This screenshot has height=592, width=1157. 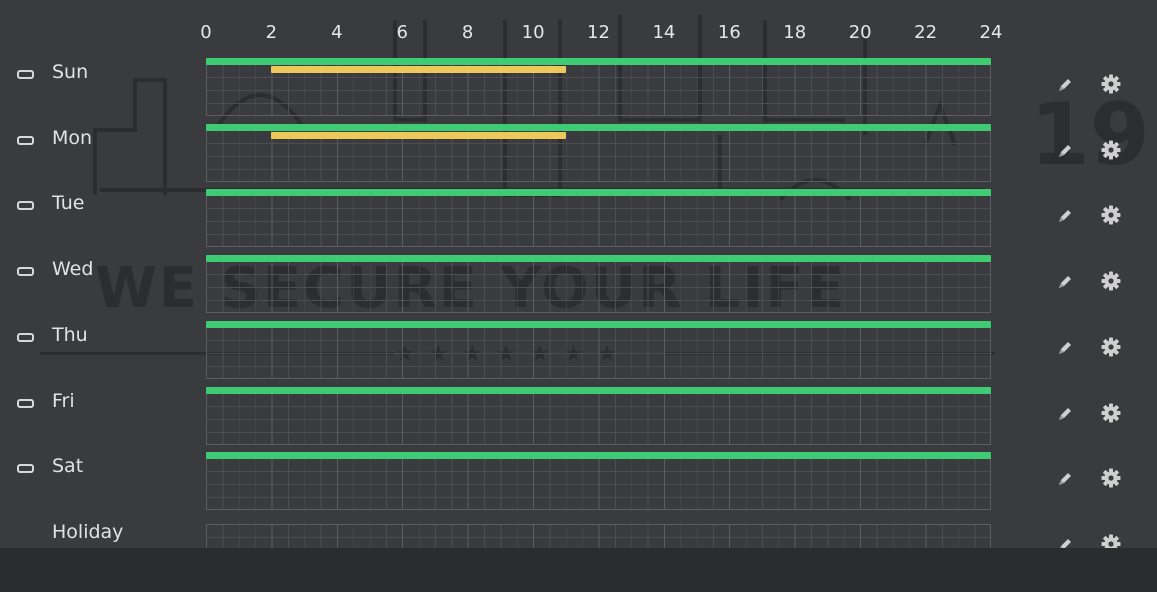 What do you see at coordinates (467, 32) in the screenshot?
I see `hour-tick: 8` at bounding box center [467, 32].